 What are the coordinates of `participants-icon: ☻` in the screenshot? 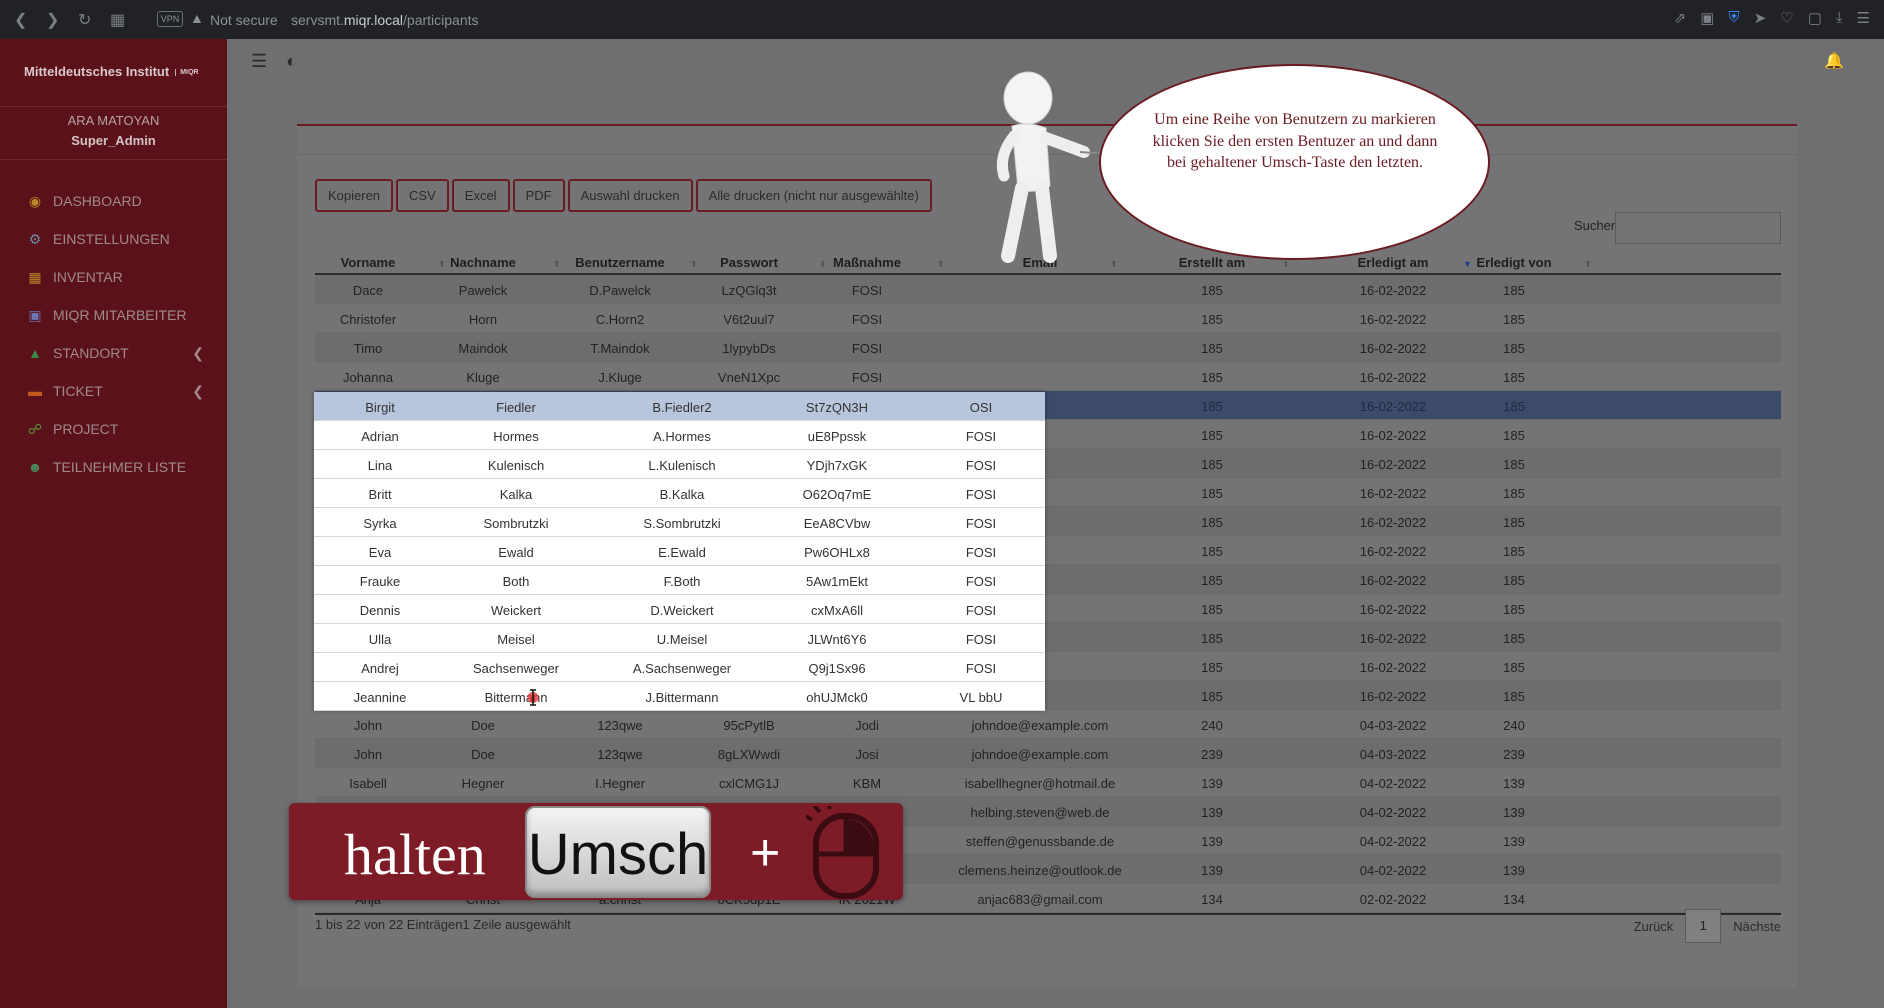 It's located at (35, 467).